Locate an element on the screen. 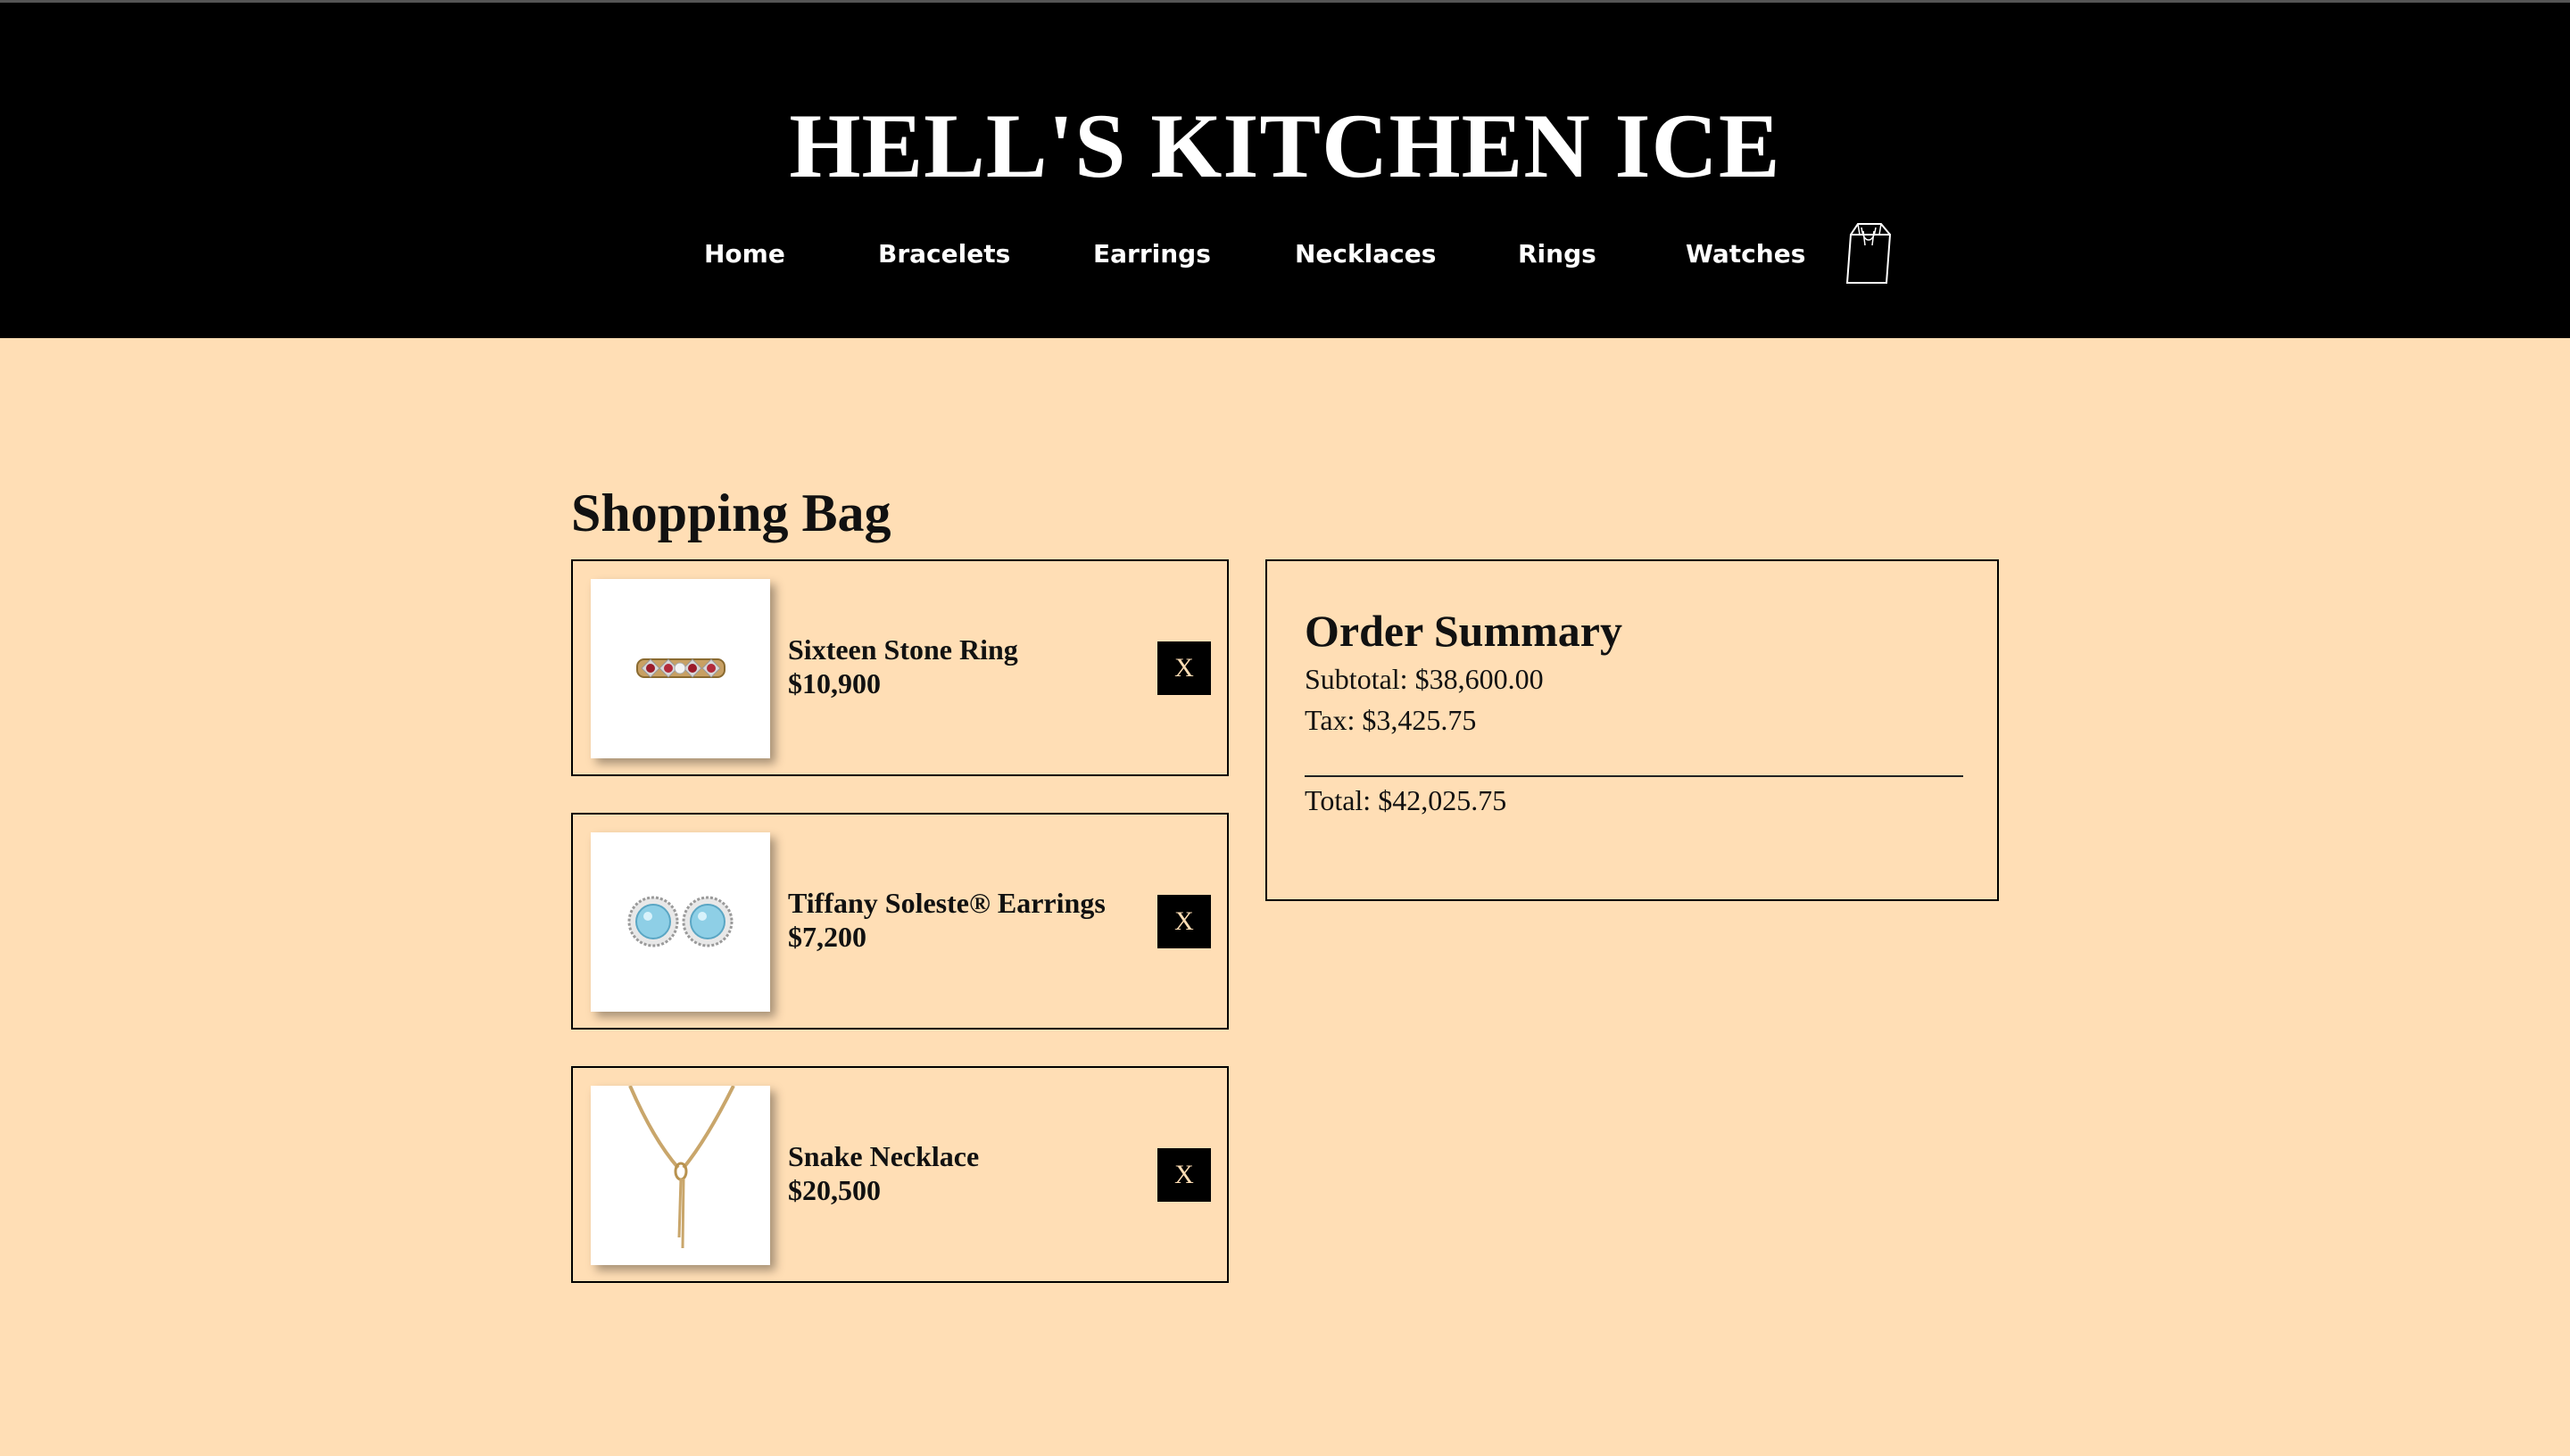 The image size is (2570, 1456). item-price: $10,900 is located at coordinates (835, 683).